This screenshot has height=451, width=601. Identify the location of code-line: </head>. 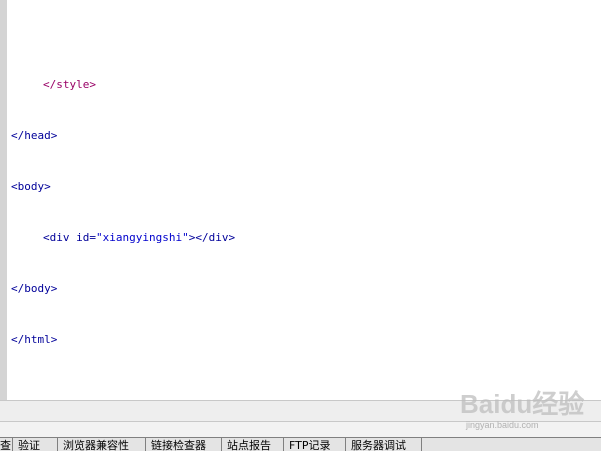
(123, 135).